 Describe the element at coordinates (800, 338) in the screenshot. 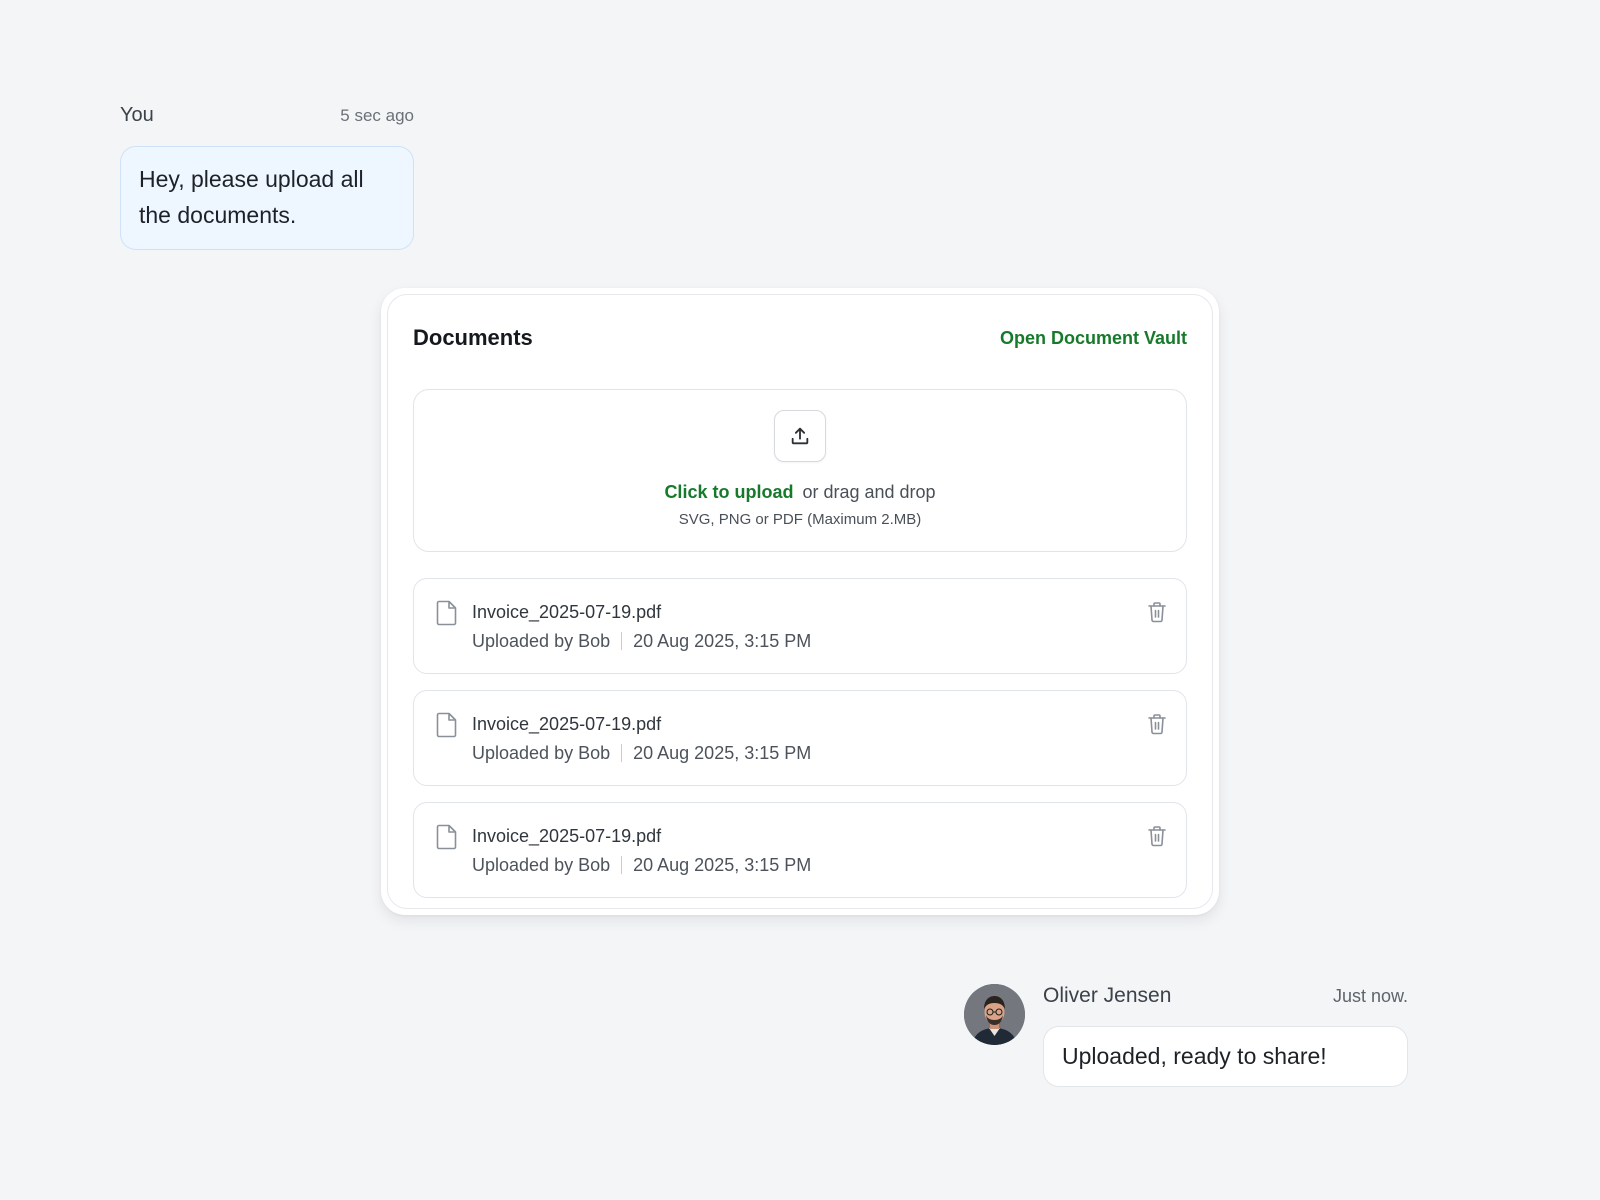

I see `documents-header: Documents Open Document Vault` at that location.